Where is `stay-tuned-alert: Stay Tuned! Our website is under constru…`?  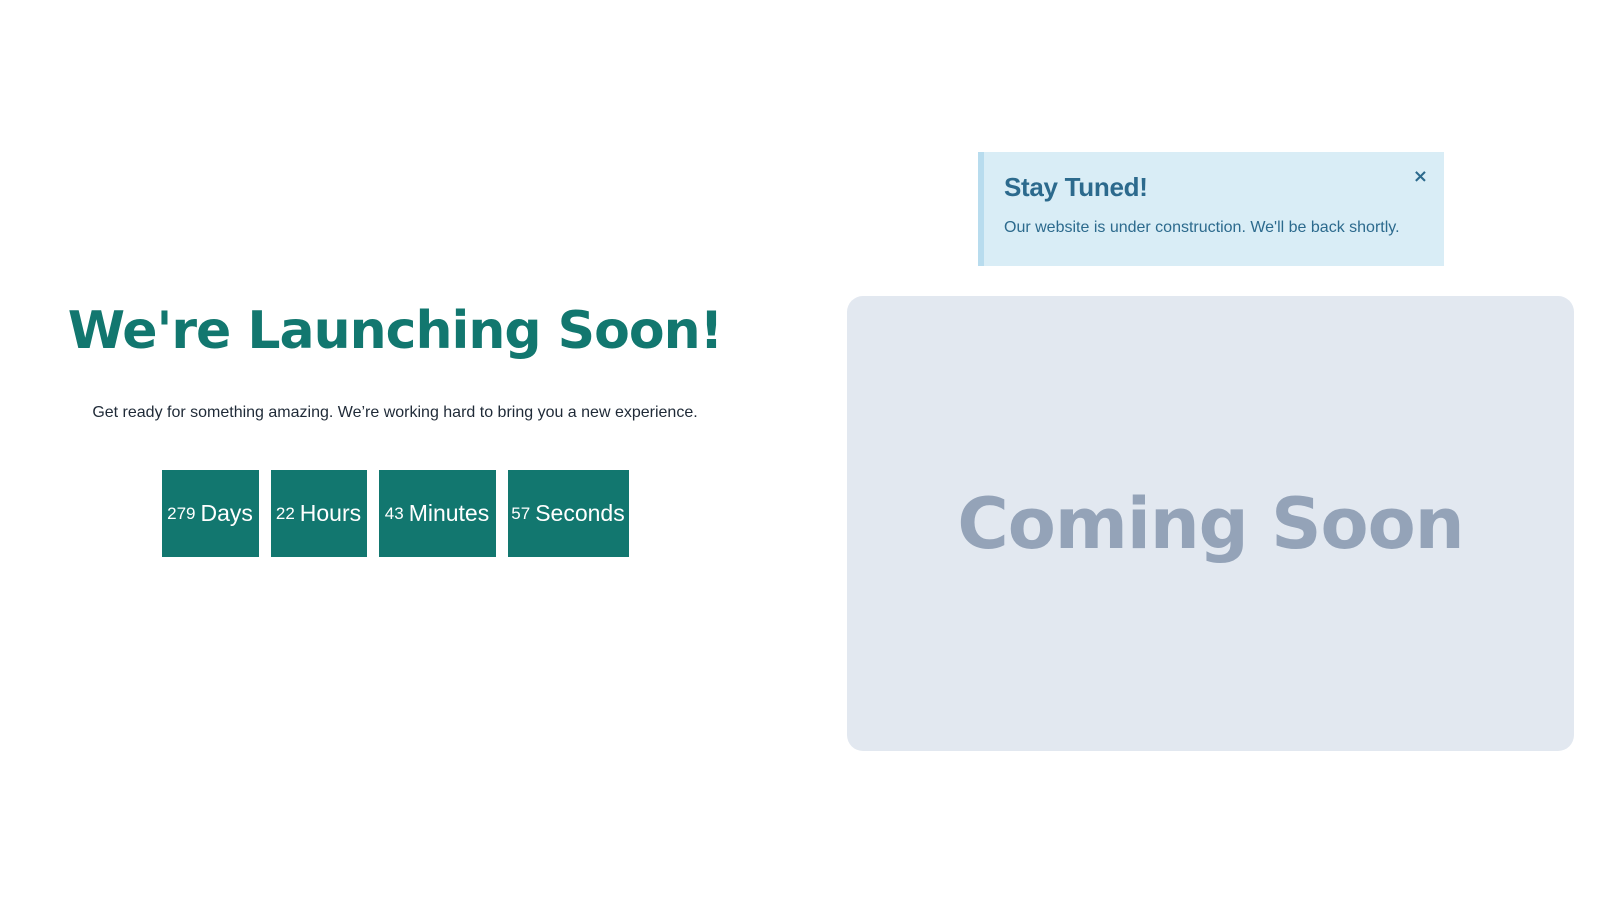 stay-tuned-alert: Stay Tuned! Our website is under constru… is located at coordinates (1211, 209).